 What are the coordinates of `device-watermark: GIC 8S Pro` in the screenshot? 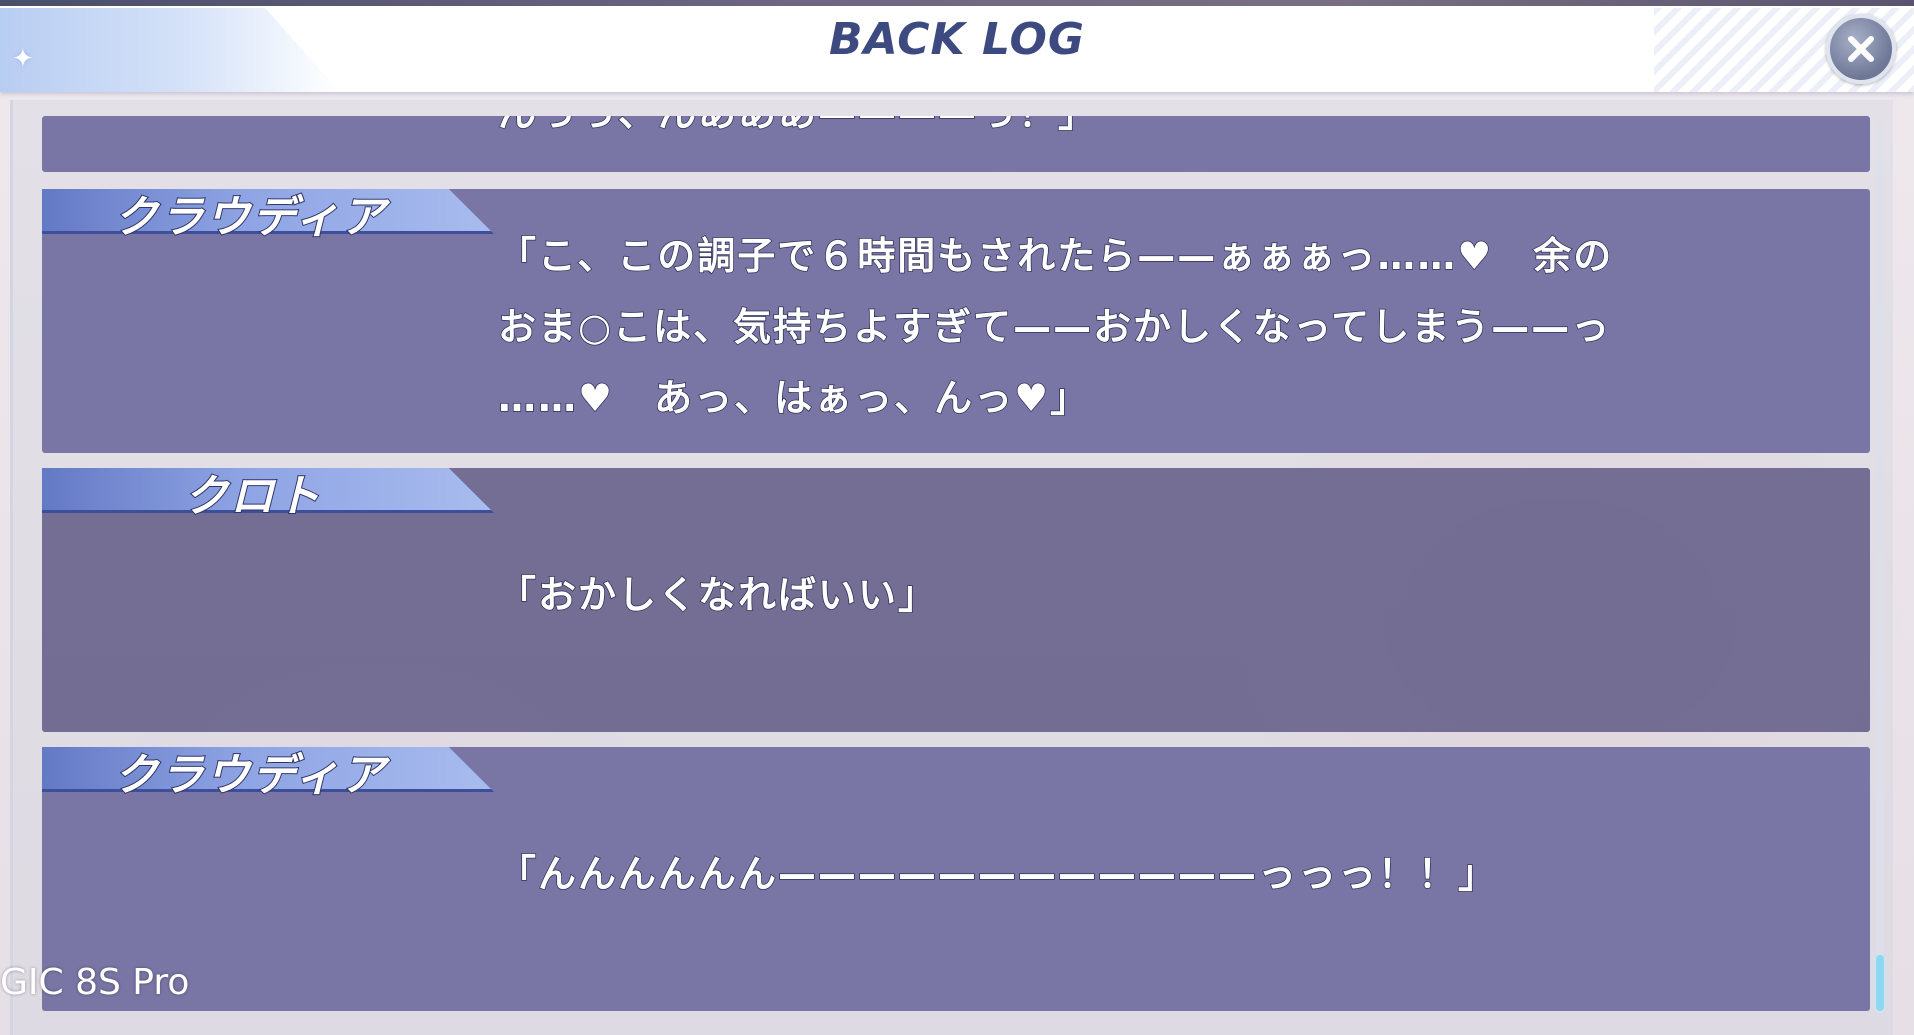 It's located at (95, 982).